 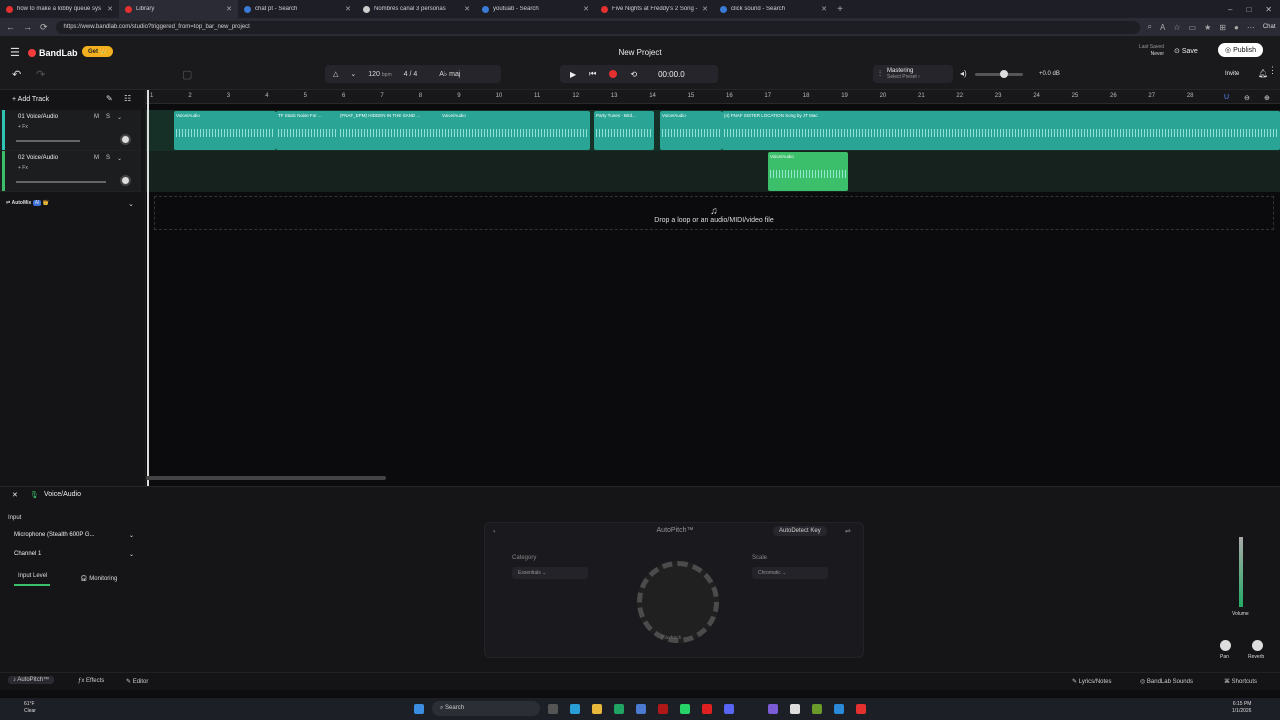 I want to click on task-view-icon, so click(x=553, y=709).